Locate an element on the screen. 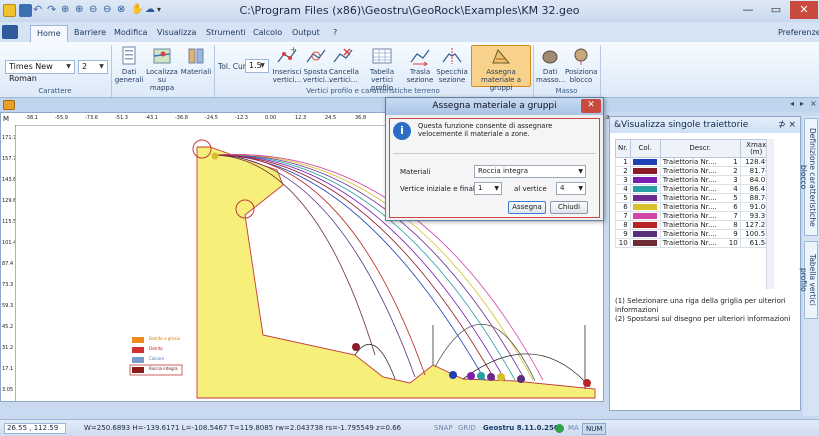  coords-readout: 26.55 , 112.59 is located at coordinates (35, 428).